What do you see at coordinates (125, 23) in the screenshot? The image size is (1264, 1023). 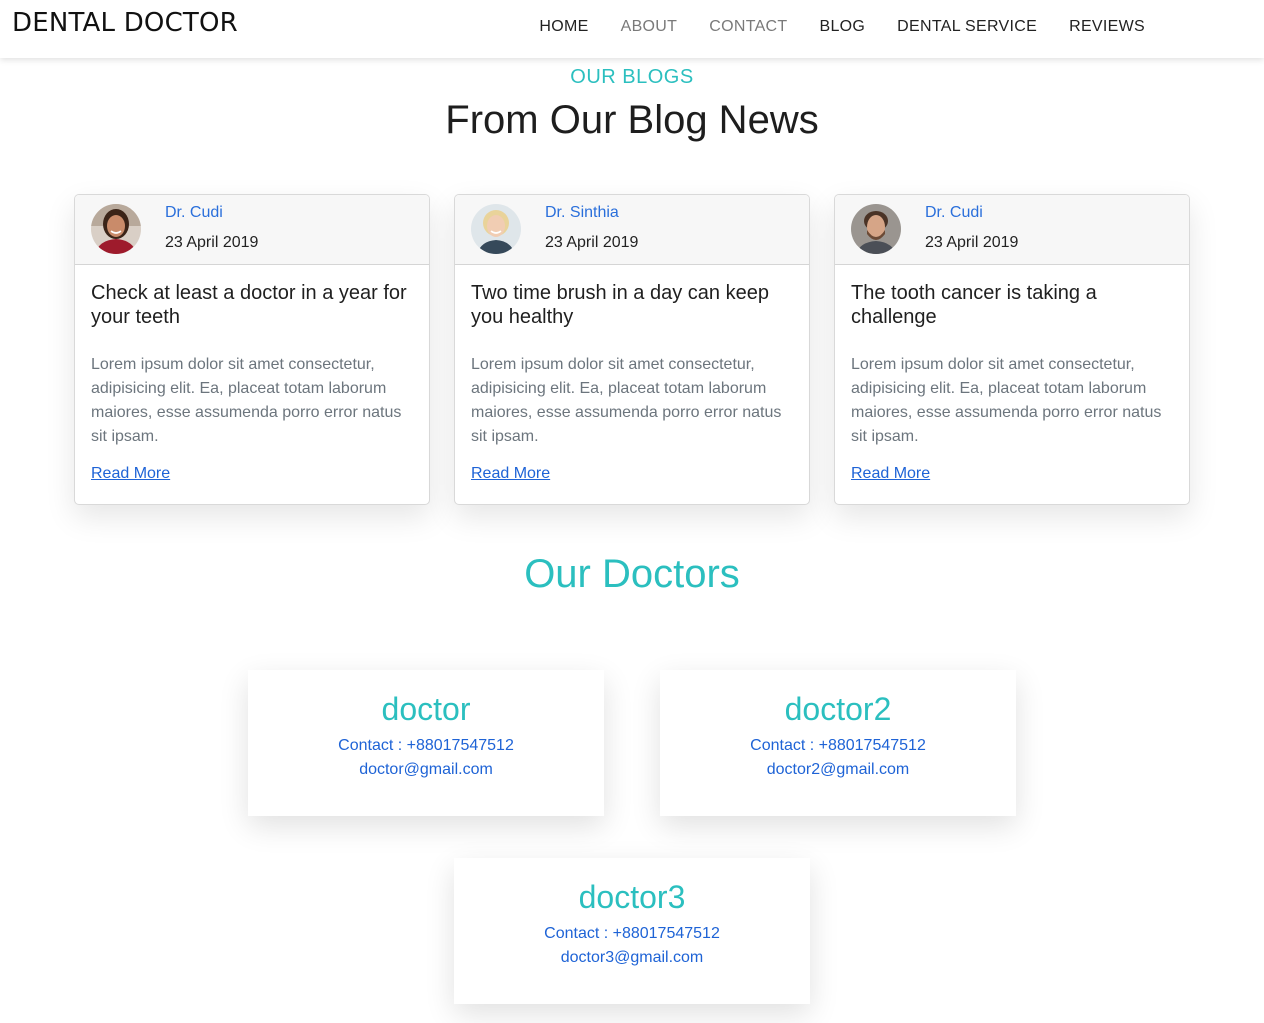 I see `brand-logo: DENTAL DOCTOR` at bounding box center [125, 23].